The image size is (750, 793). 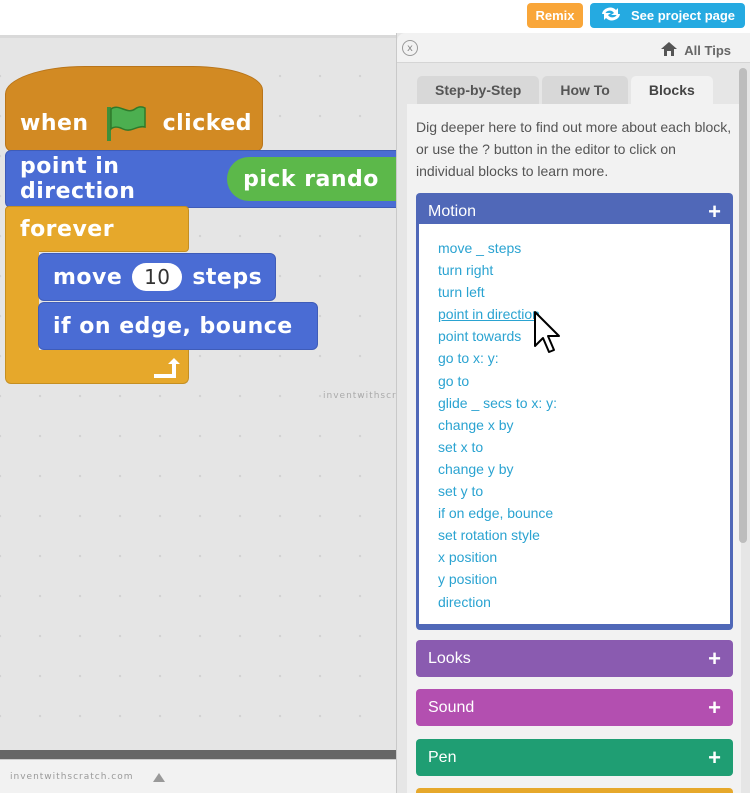 What do you see at coordinates (442, 757) in the screenshot?
I see `category-pen-label: Pen` at bounding box center [442, 757].